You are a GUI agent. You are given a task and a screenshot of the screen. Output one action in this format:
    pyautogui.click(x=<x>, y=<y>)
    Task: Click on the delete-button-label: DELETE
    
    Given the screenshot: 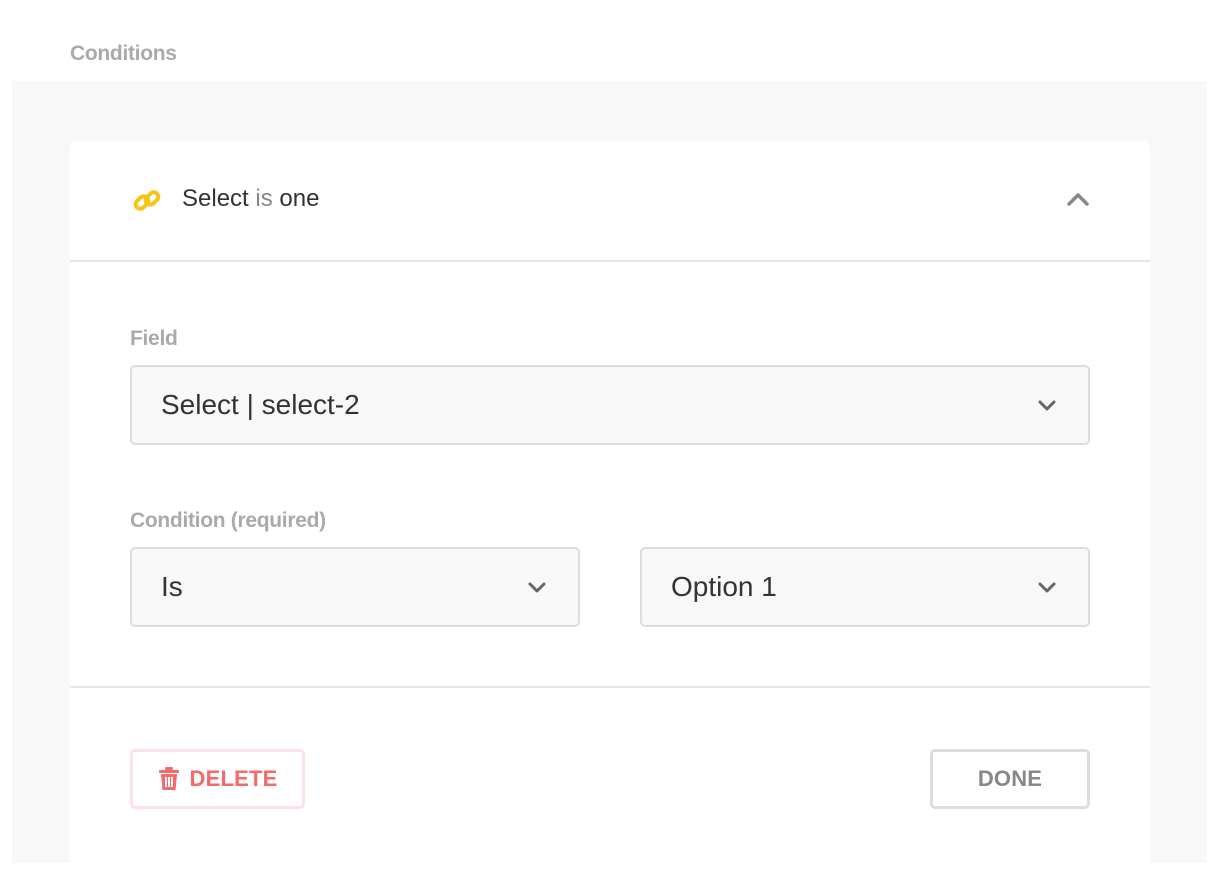 What is the action you would take?
    pyautogui.click(x=233, y=778)
    